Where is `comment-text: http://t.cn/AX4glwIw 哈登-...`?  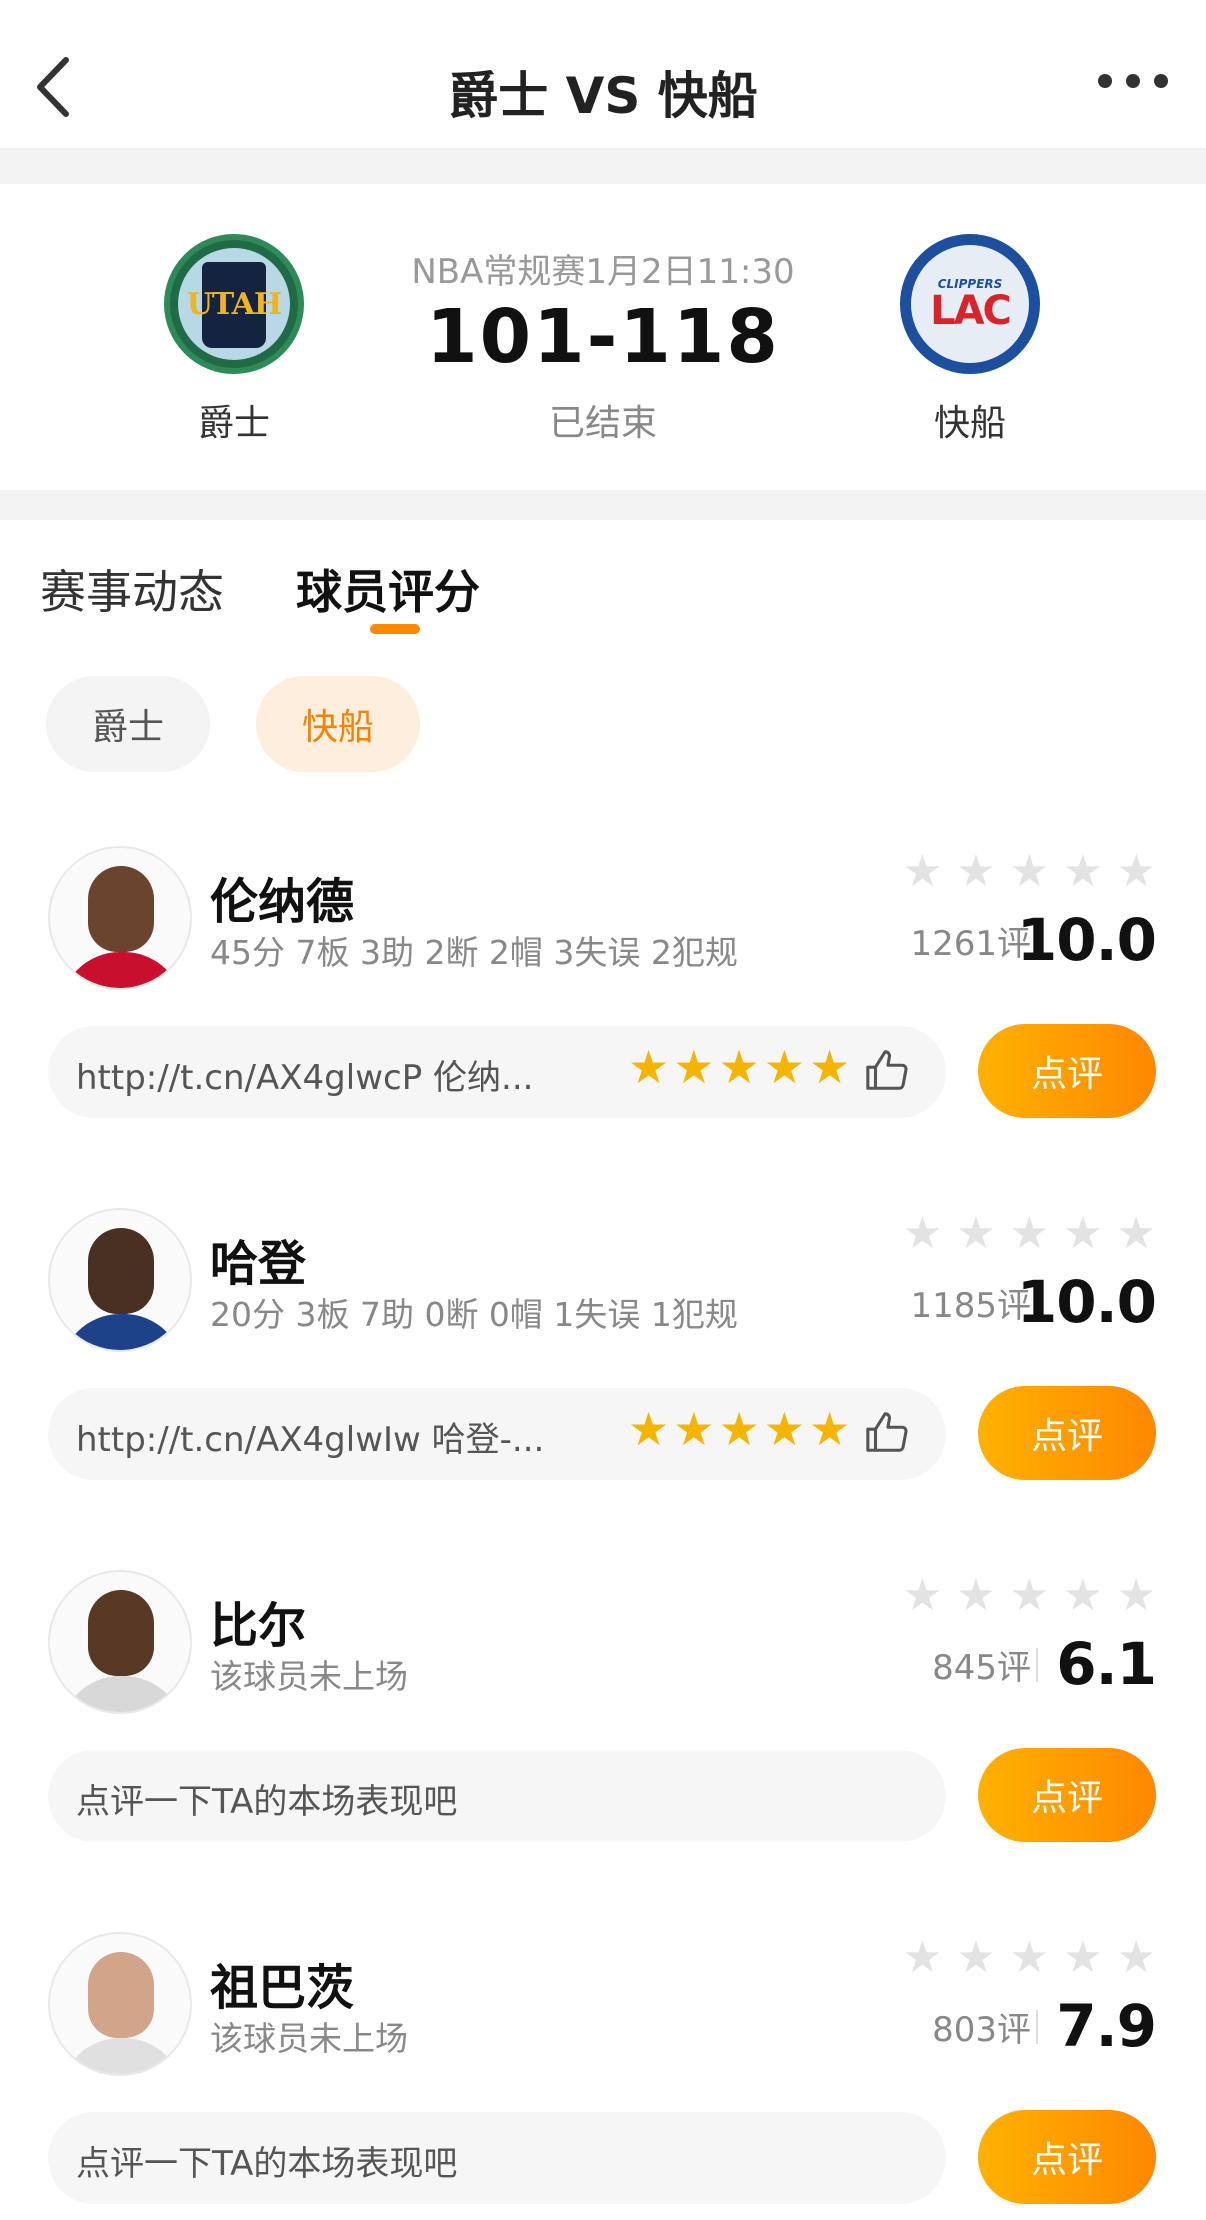
comment-text: http://t.cn/AX4glwIw 哈登-... is located at coordinates (310, 1440).